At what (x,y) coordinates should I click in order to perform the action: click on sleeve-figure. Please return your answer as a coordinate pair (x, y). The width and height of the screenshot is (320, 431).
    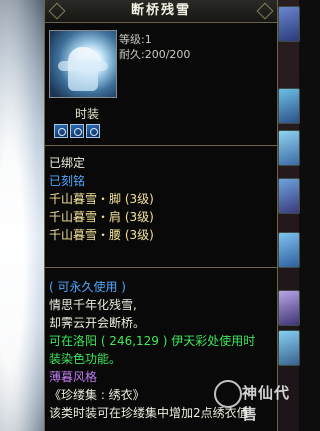
    Looking at the image, I should click on (83, 66).